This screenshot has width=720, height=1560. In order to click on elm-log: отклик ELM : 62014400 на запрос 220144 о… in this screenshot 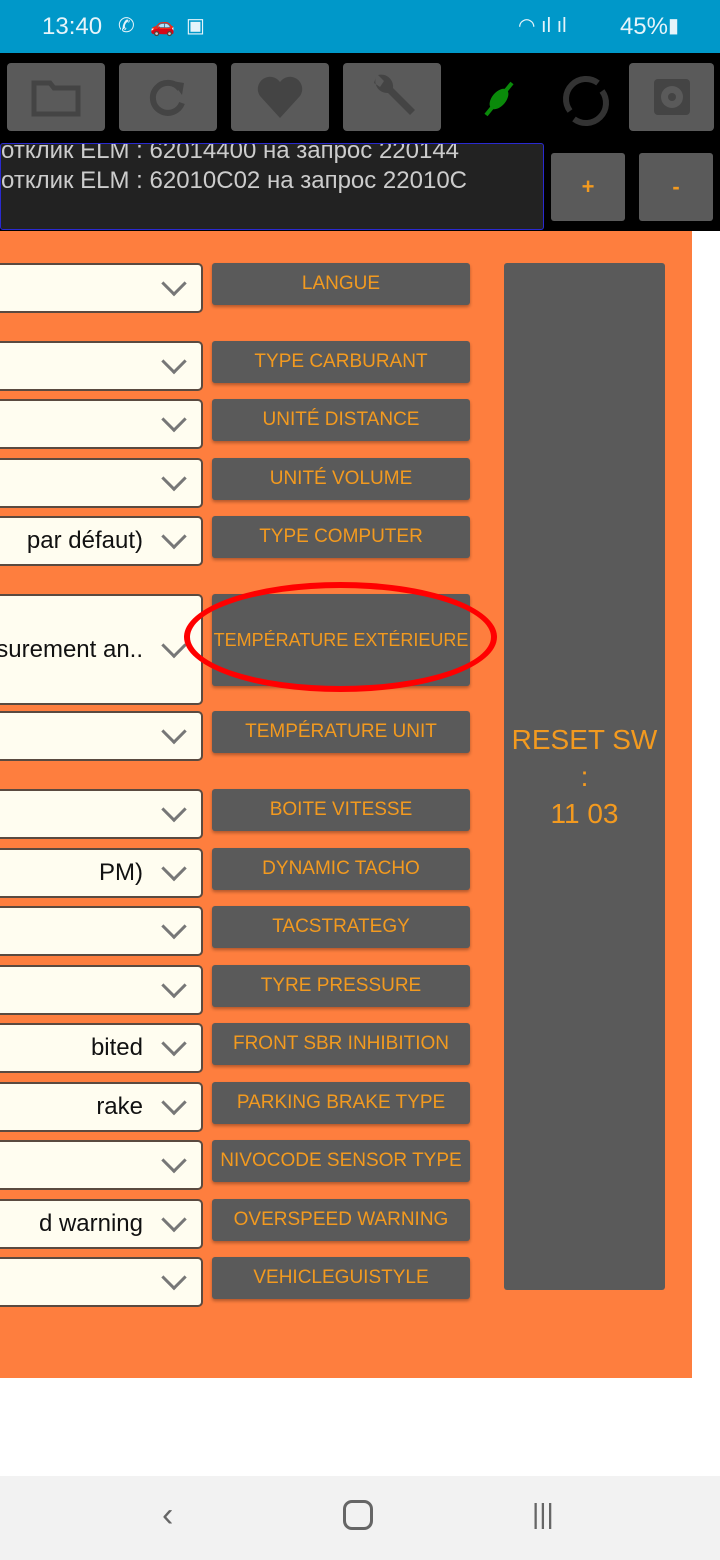, I will do `click(272, 186)`.